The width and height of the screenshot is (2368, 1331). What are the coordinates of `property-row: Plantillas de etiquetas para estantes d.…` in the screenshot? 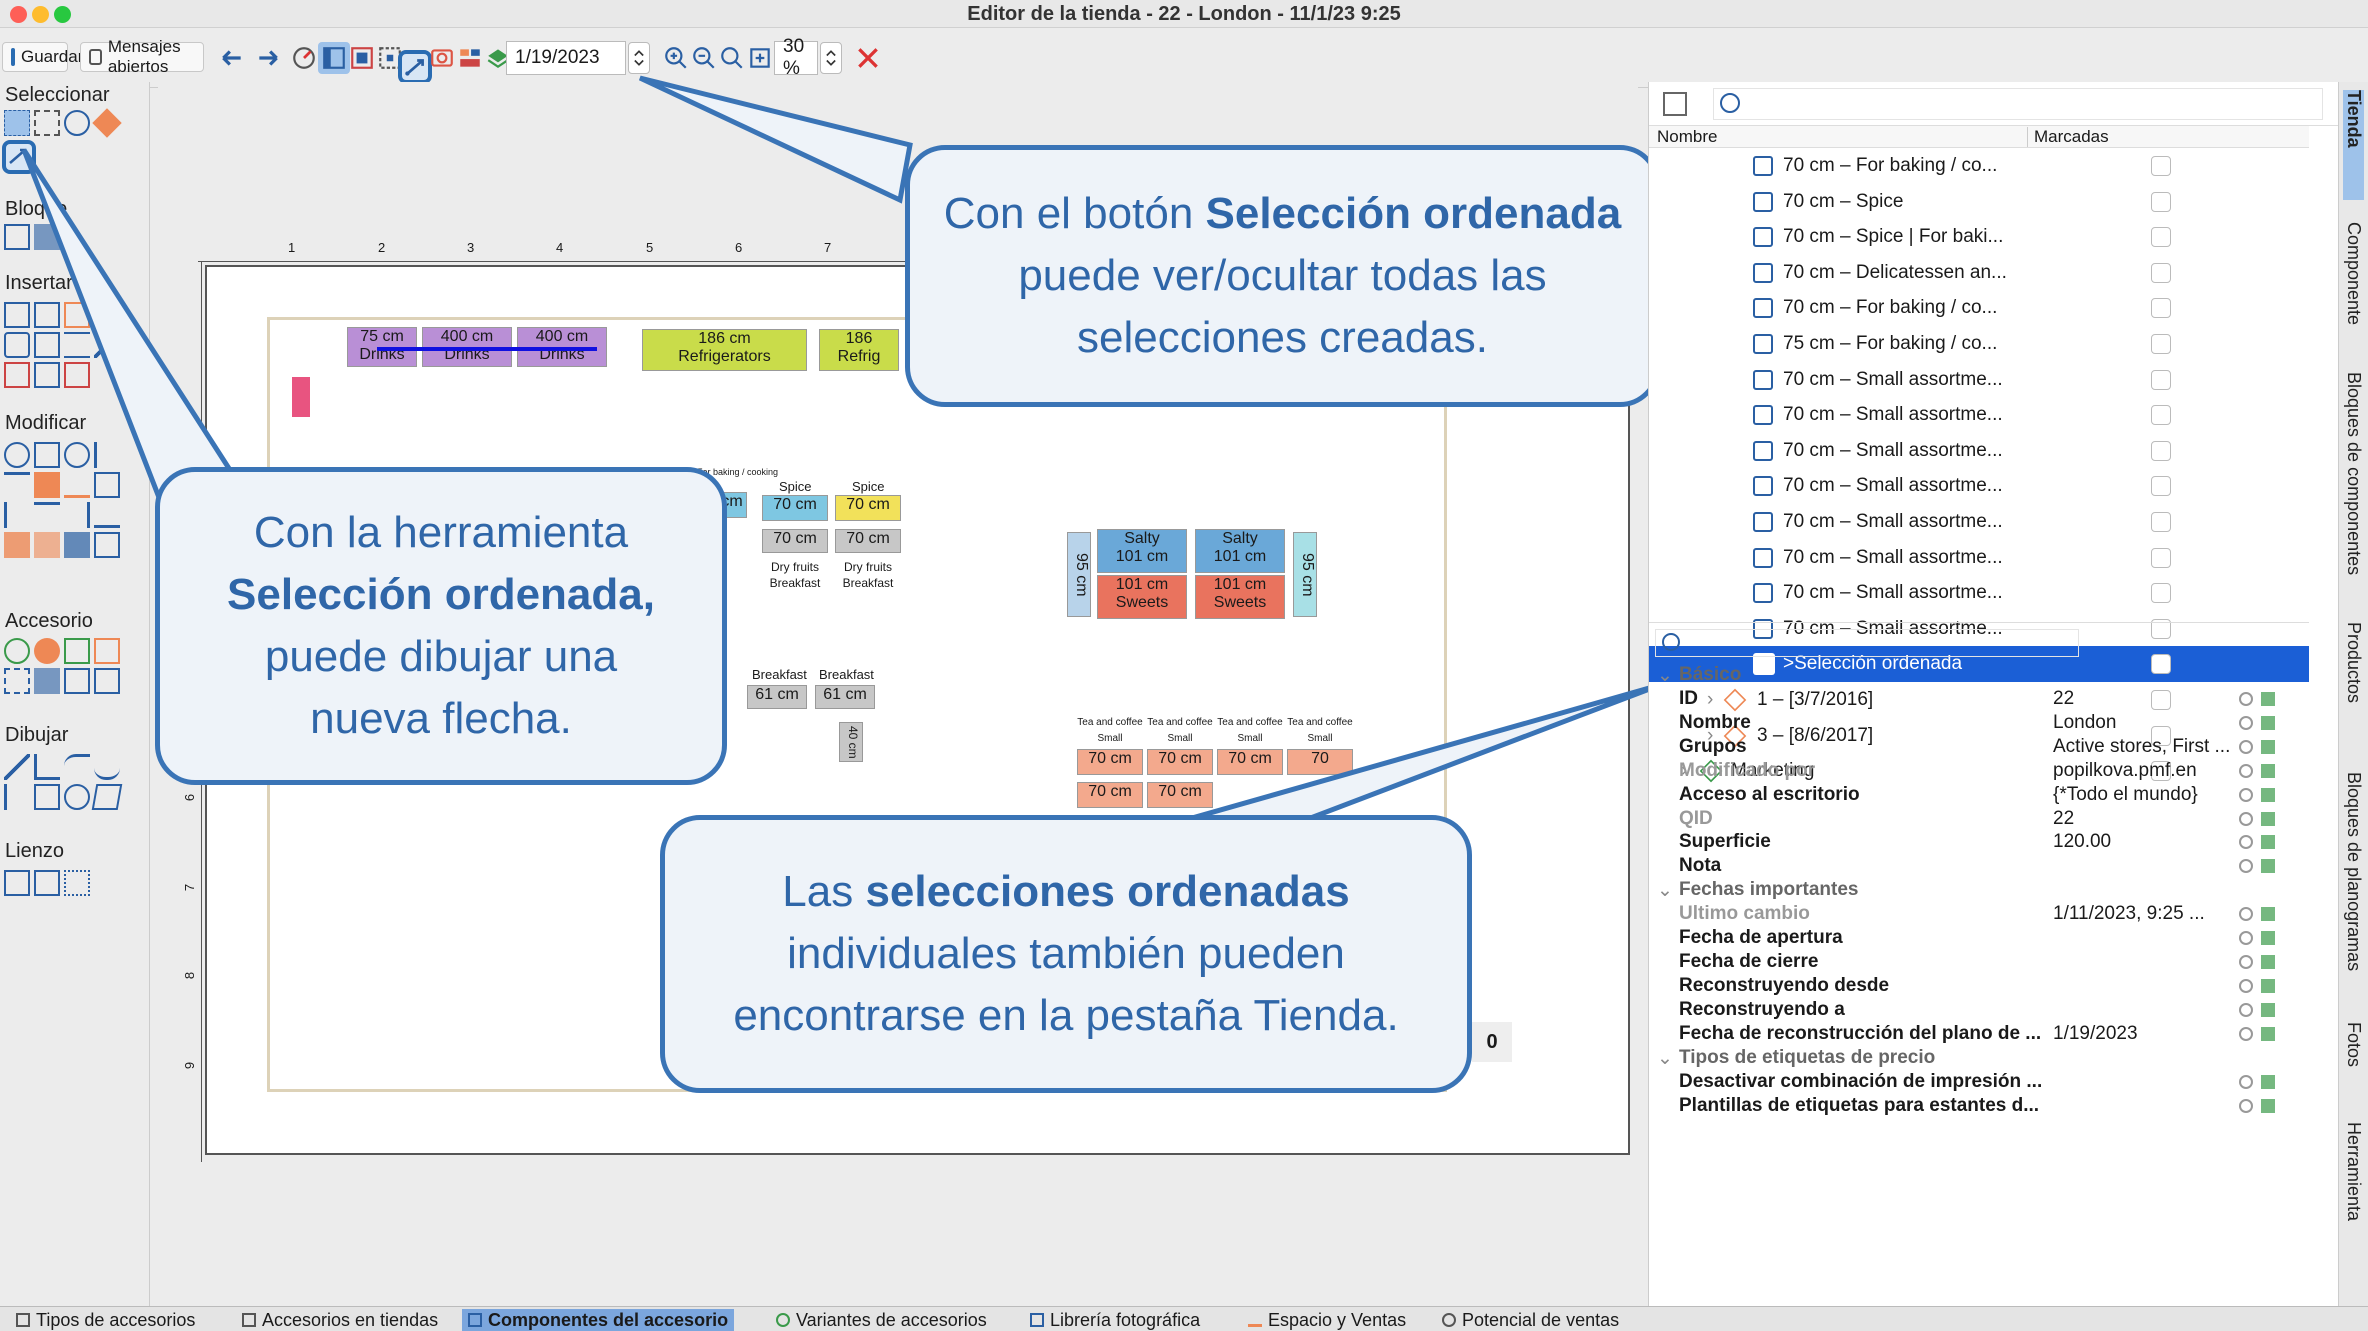 It's located at (1979, 1107).